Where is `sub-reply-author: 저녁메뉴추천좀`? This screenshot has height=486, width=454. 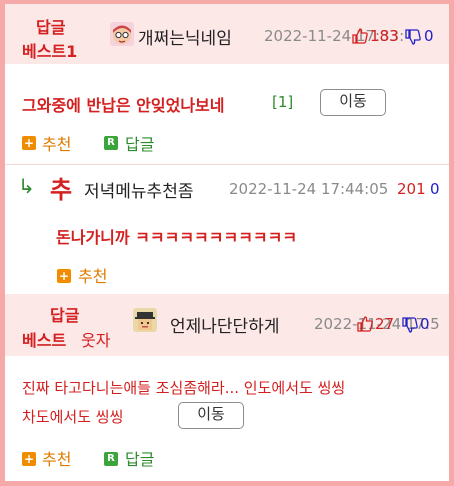 sub-reply-author: 저녁메뉴추천좀 is located at coordinates (138, 189).